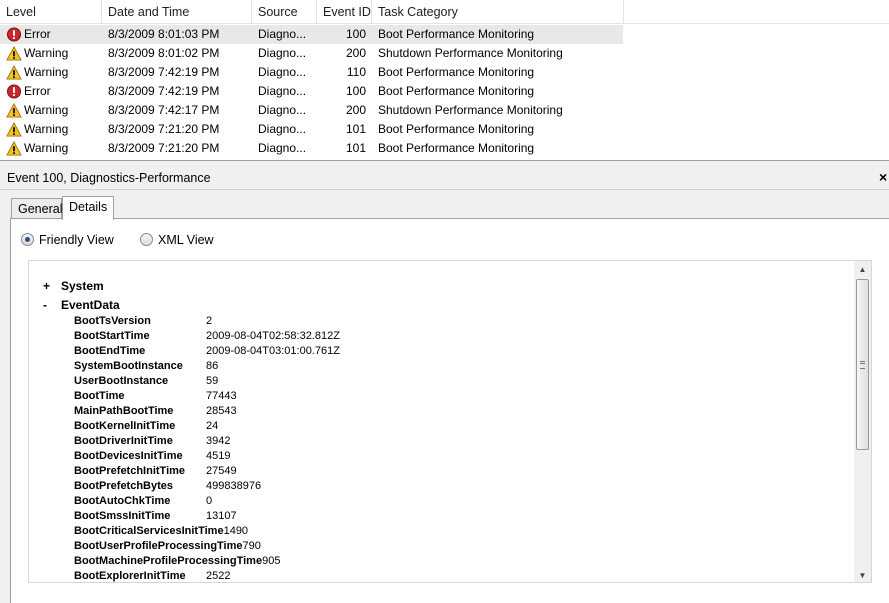 The image size is (889, 603). I want to click on column-header-source: Source, so click(284, 12).